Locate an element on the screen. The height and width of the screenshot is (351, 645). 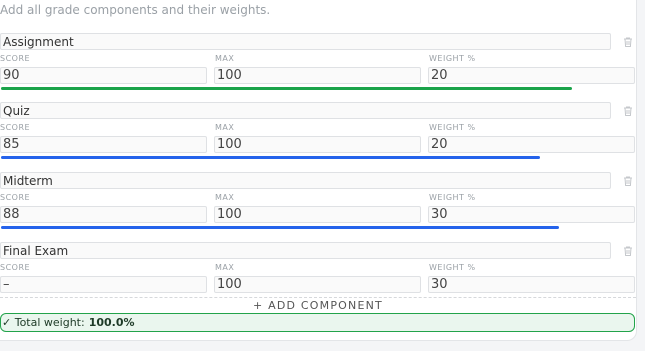
component-name-input: Midterm is located at coordinates (305, 180).